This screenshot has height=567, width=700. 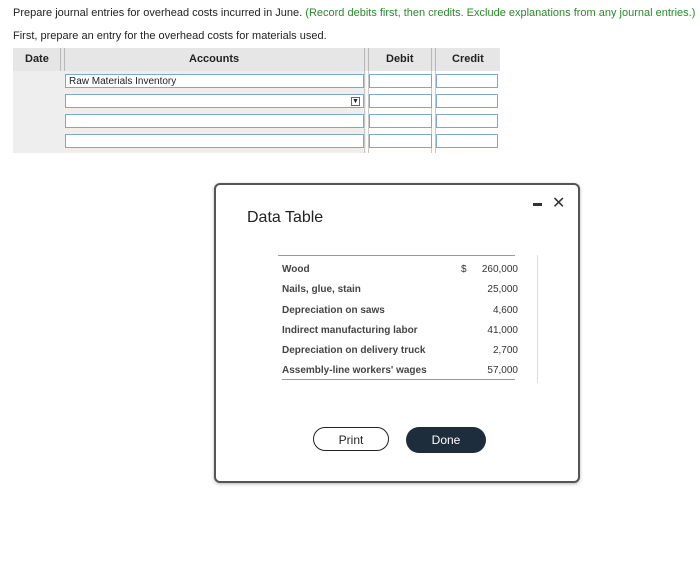 What do you see at coordinates (502, 289) in the screenshot?
I see `row-value: 25,000` at bounding box center [502, 289].